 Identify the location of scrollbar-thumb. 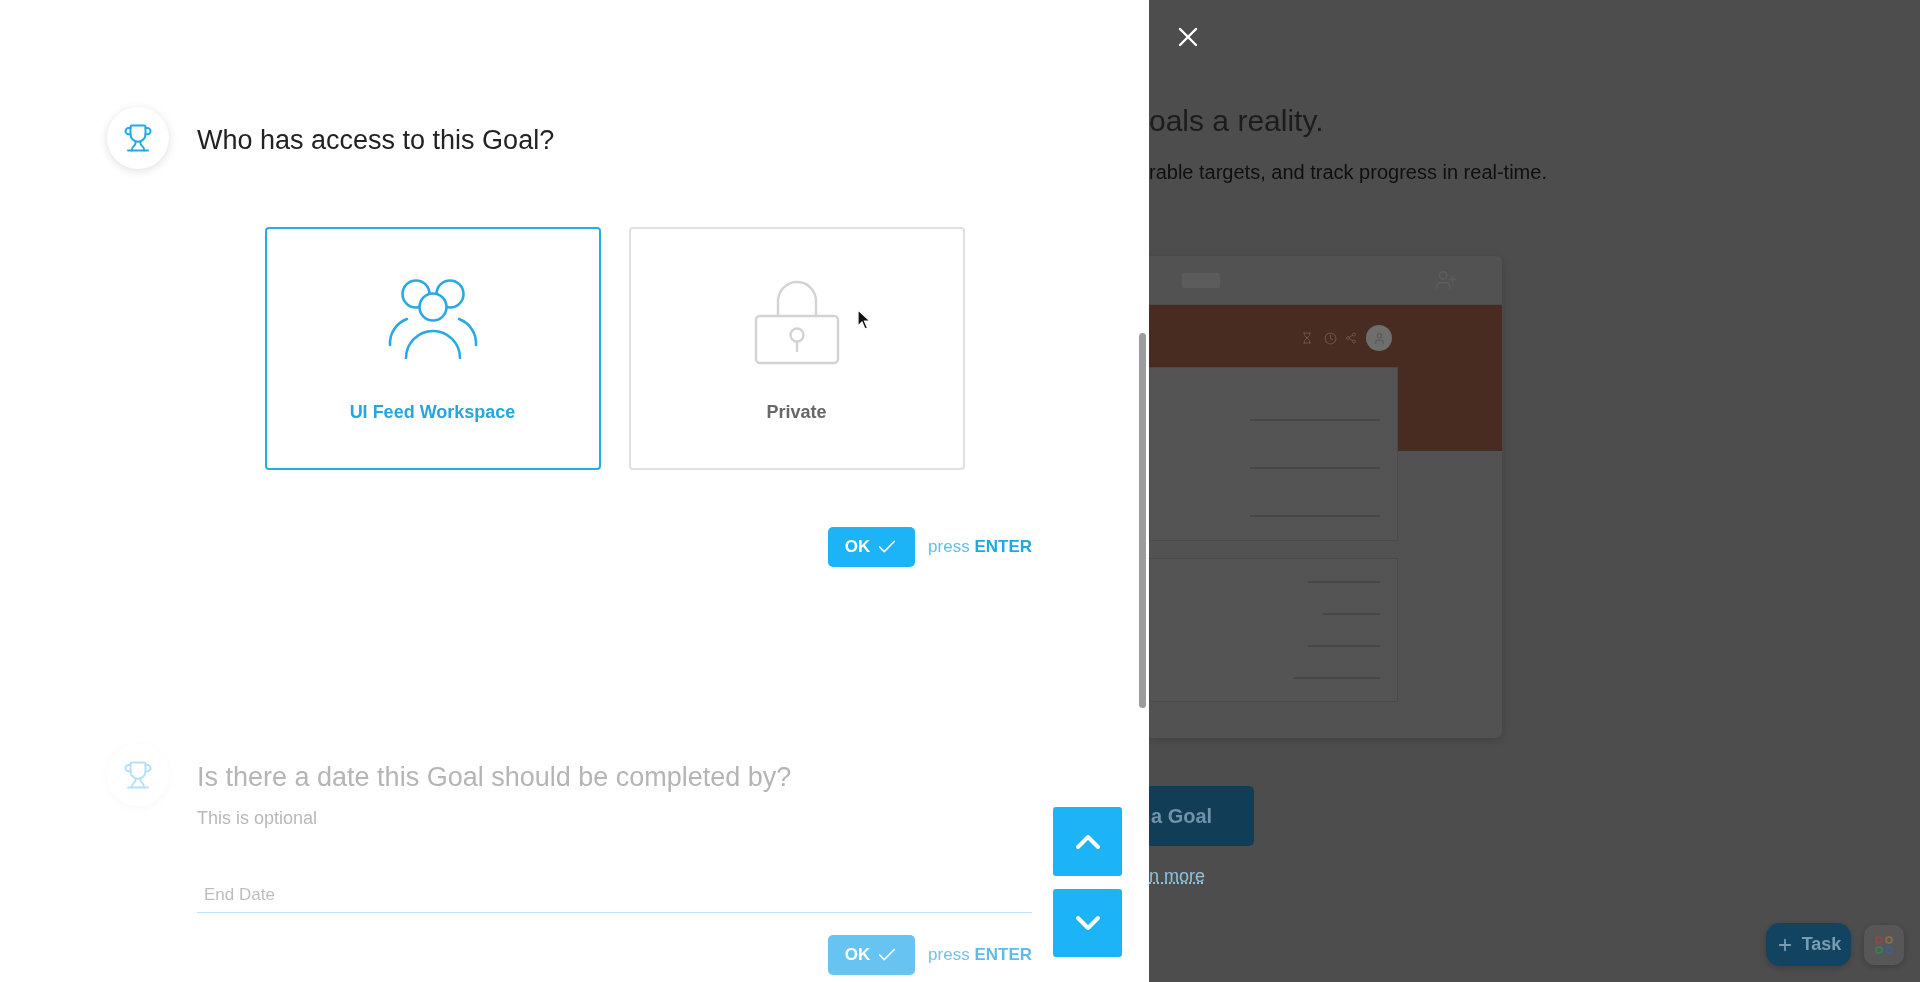
(1142, 520).